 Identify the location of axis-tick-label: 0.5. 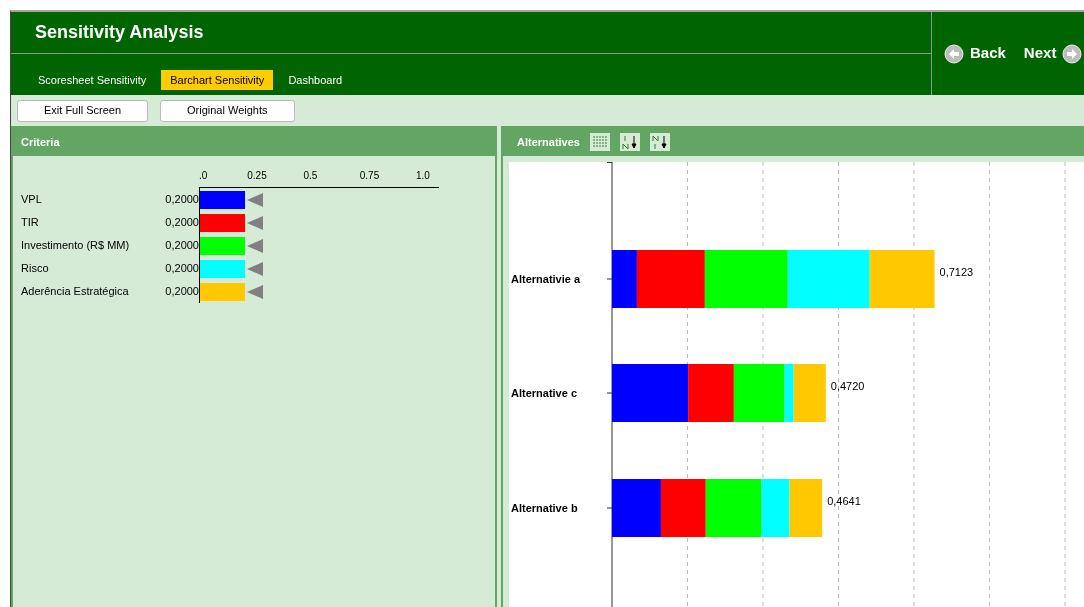
(310, 176).